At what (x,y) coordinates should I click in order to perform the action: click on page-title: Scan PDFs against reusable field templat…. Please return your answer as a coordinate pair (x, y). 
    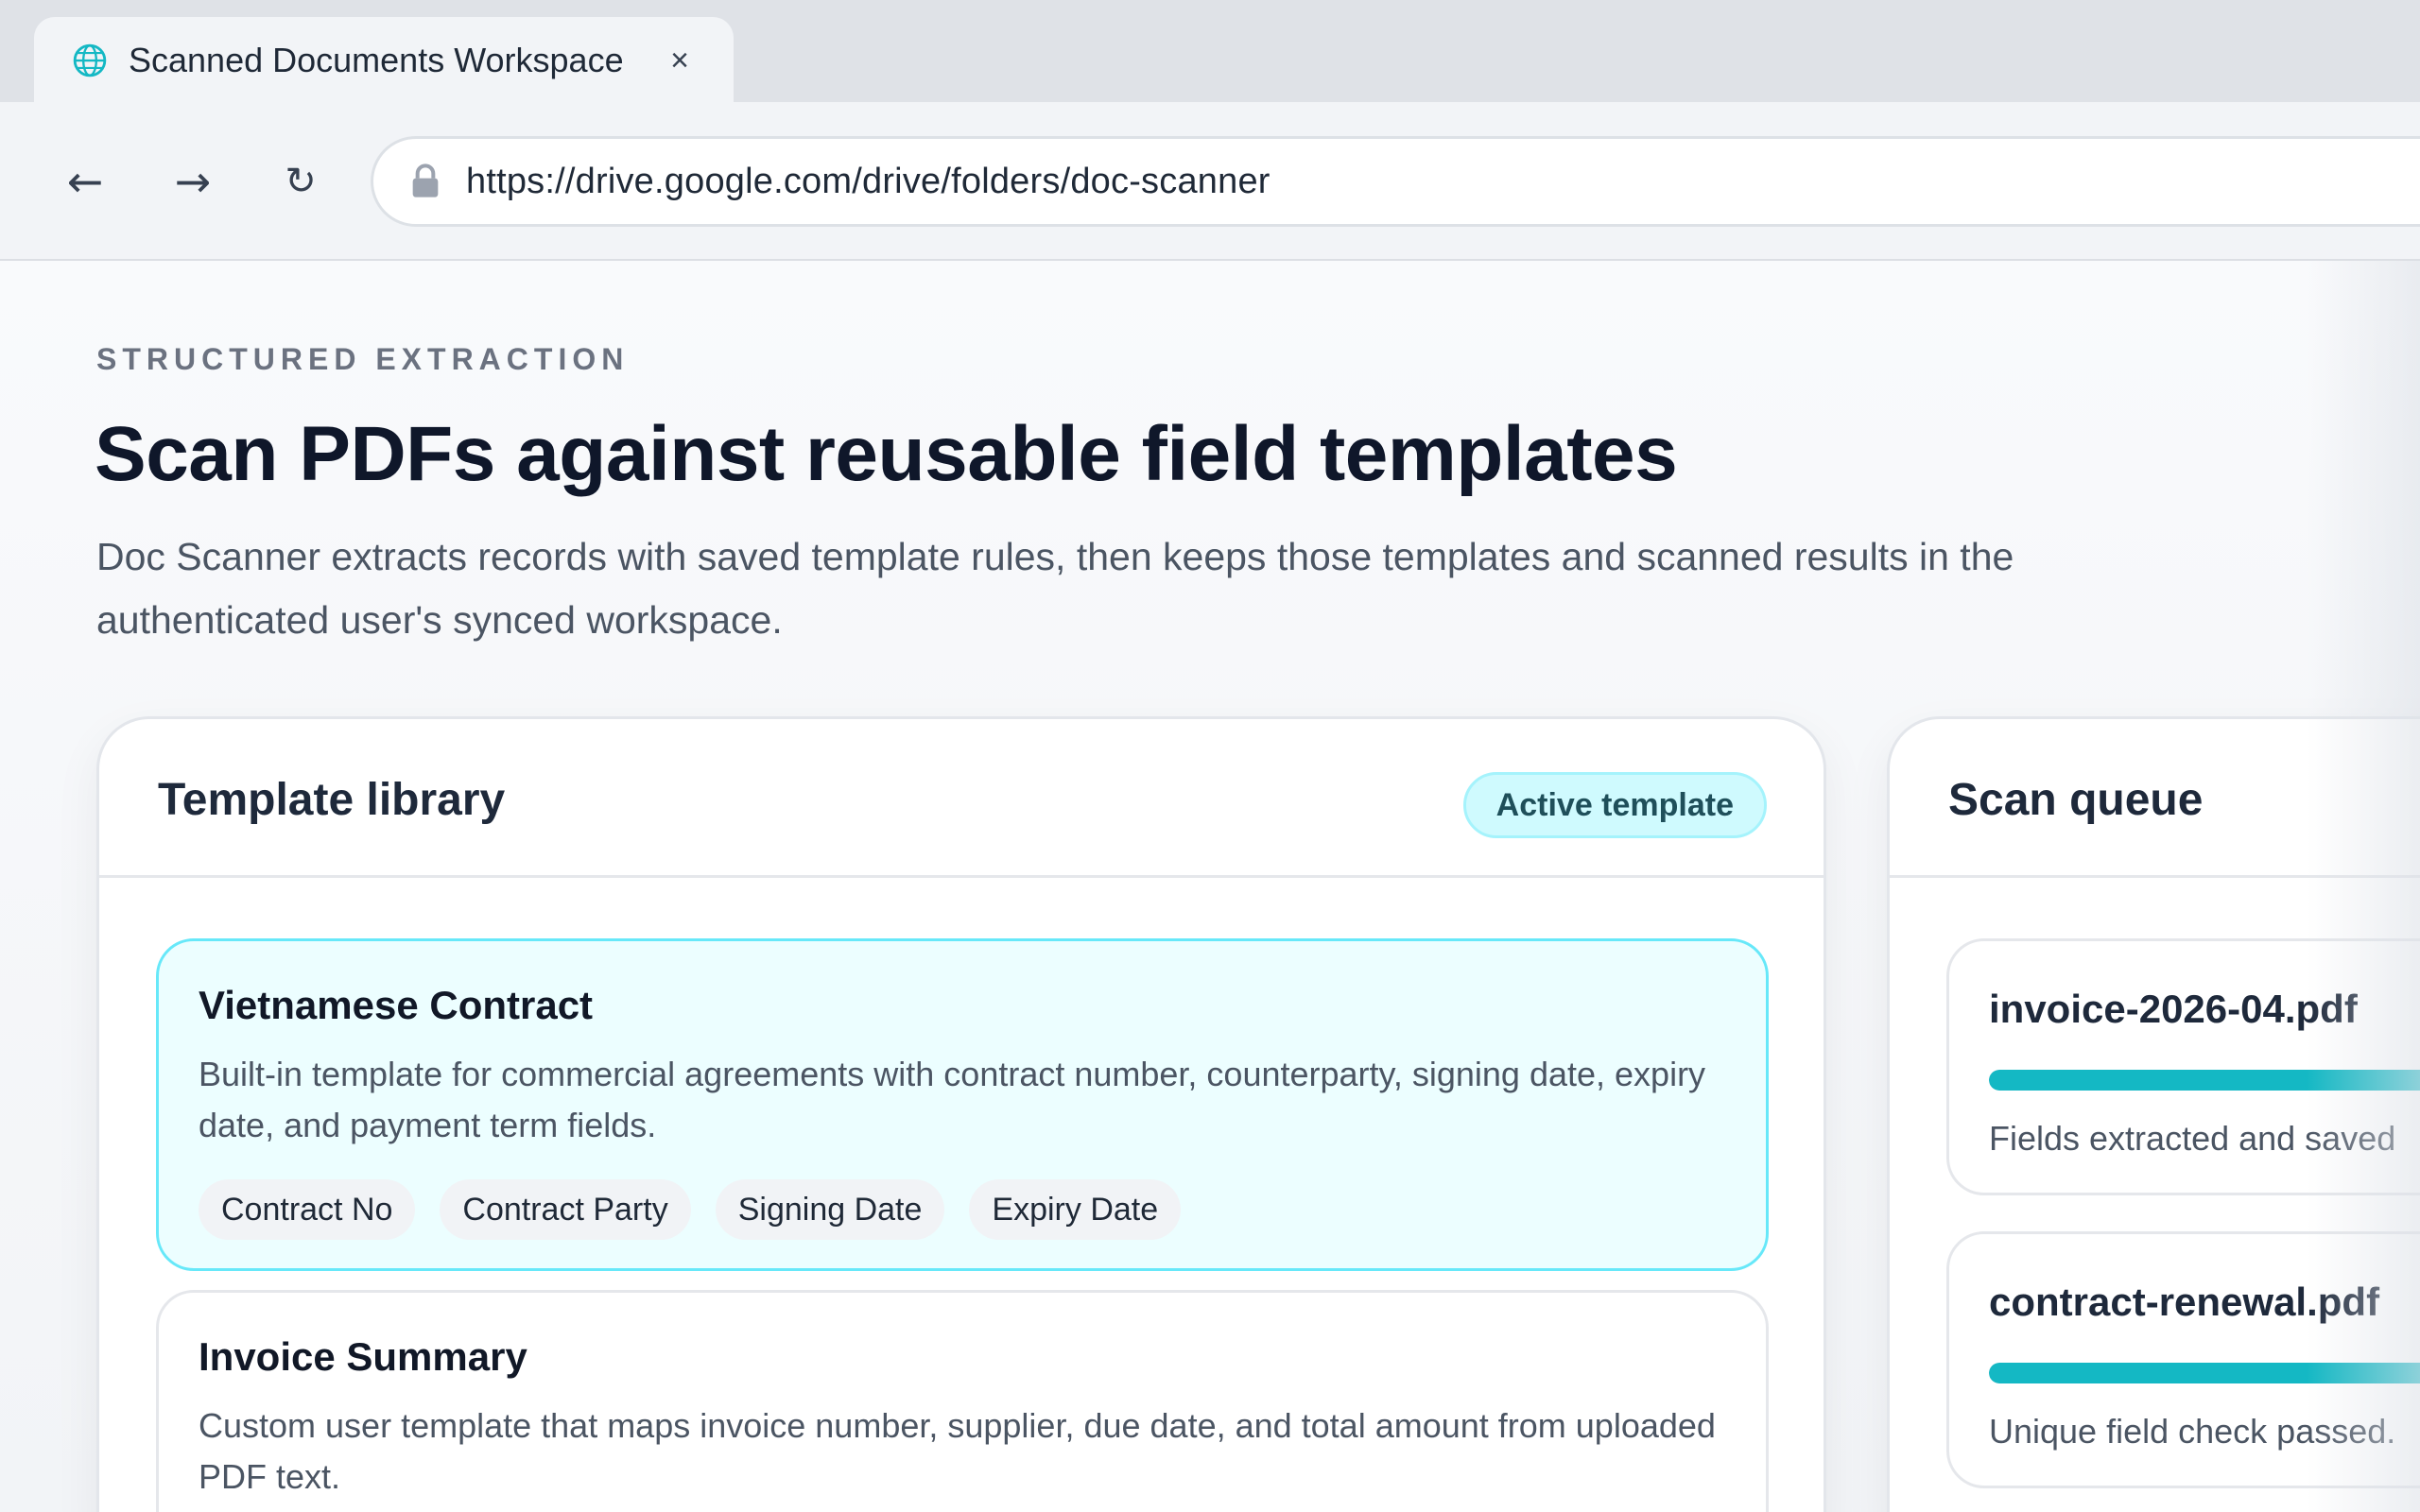
    Looking at the image, I should click on (886, 454).